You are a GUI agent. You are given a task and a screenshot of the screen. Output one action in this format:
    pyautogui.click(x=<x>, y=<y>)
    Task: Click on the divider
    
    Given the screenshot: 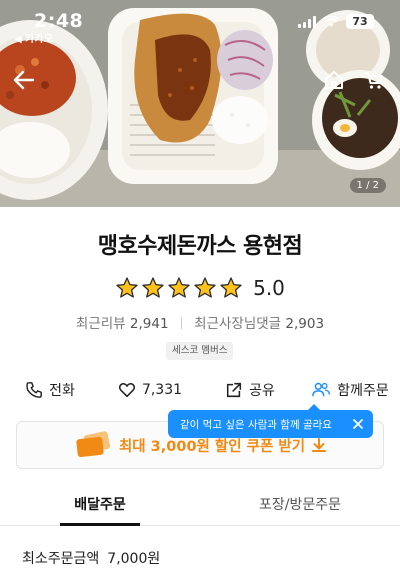 What is the action you would take?
    pyautogui.click(x=181, y=323)
    